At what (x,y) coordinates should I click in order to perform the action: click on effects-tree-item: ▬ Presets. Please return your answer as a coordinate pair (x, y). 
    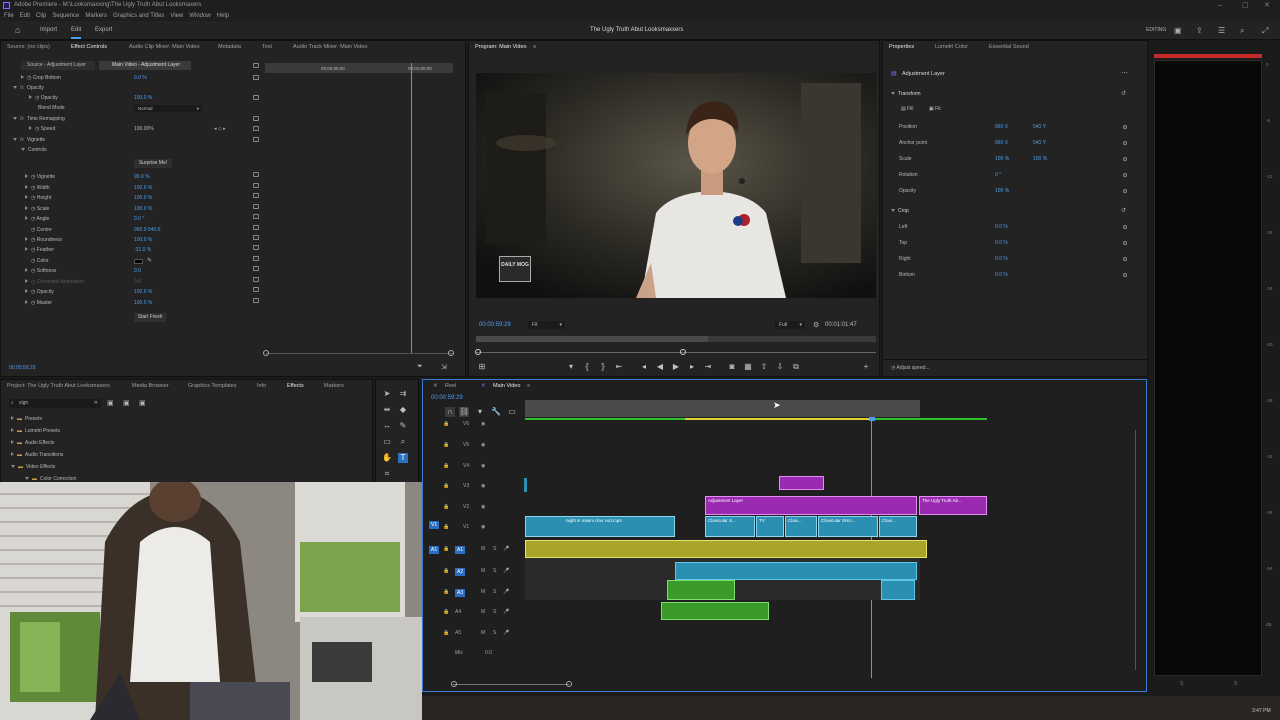
    Looking at the image, I should click on (26, 419).